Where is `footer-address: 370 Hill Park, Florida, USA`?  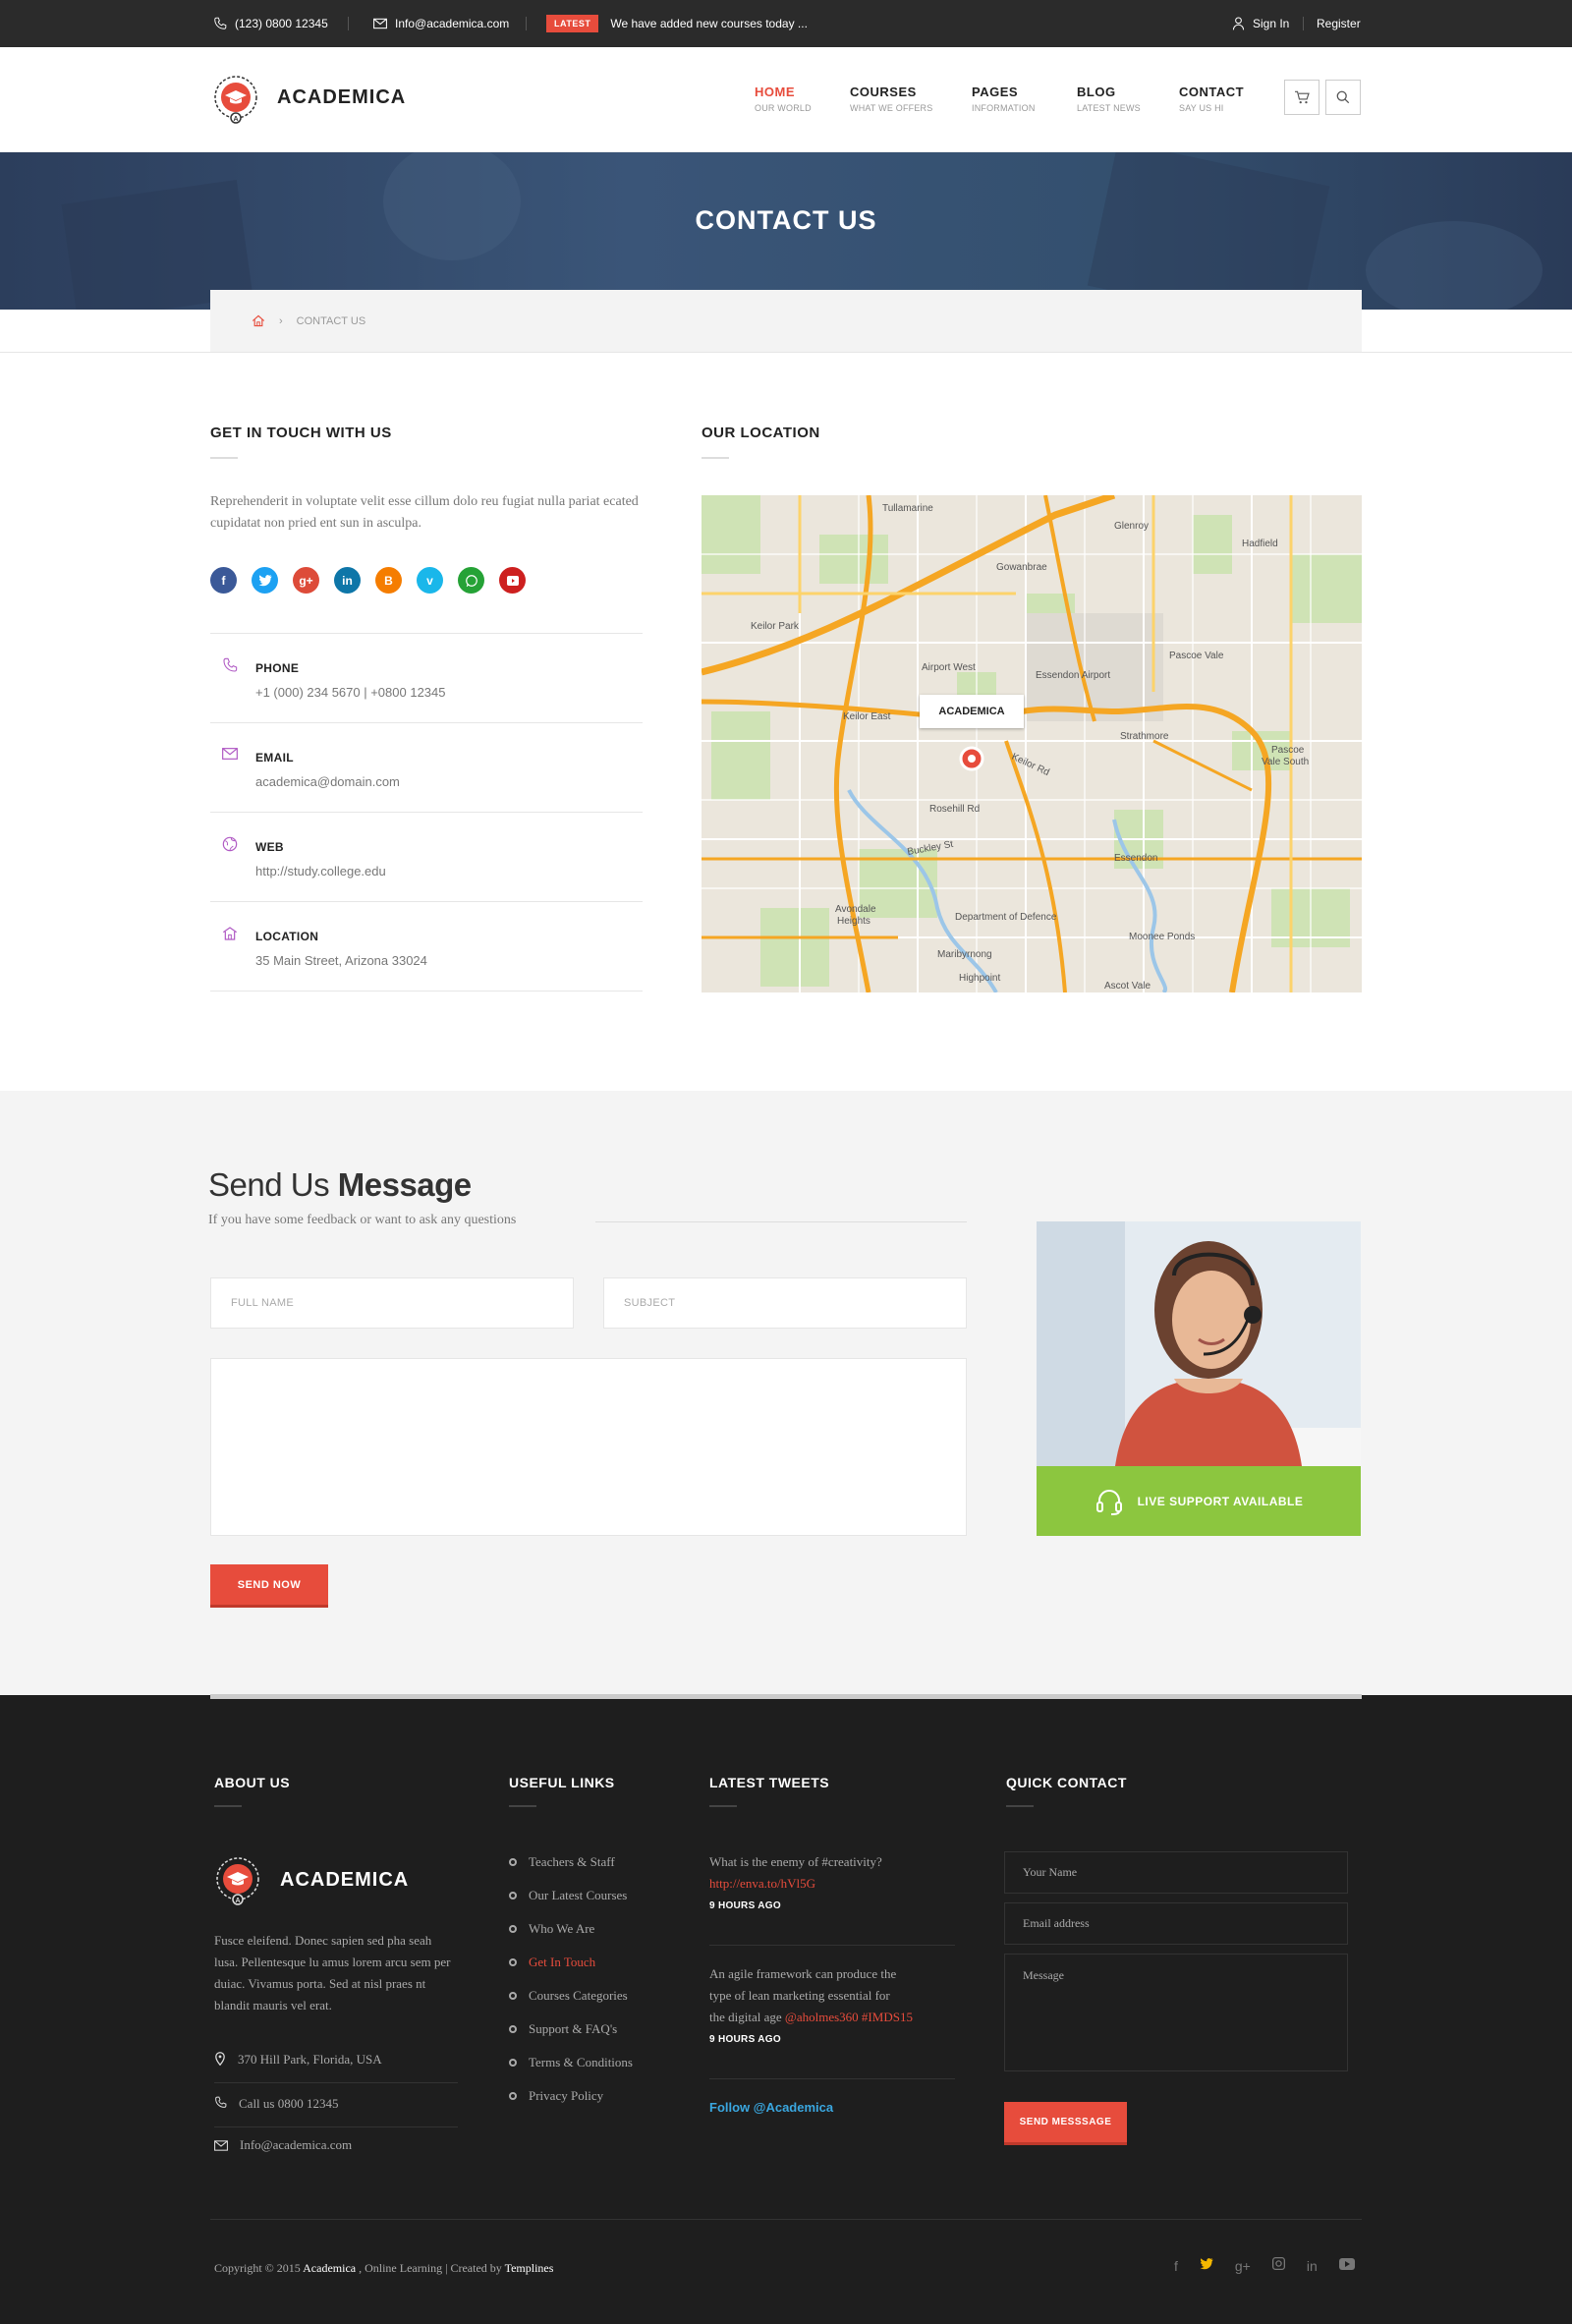 footer-address: 370 Hill Park, Florida, USA is located at coordinates (336, 2067).